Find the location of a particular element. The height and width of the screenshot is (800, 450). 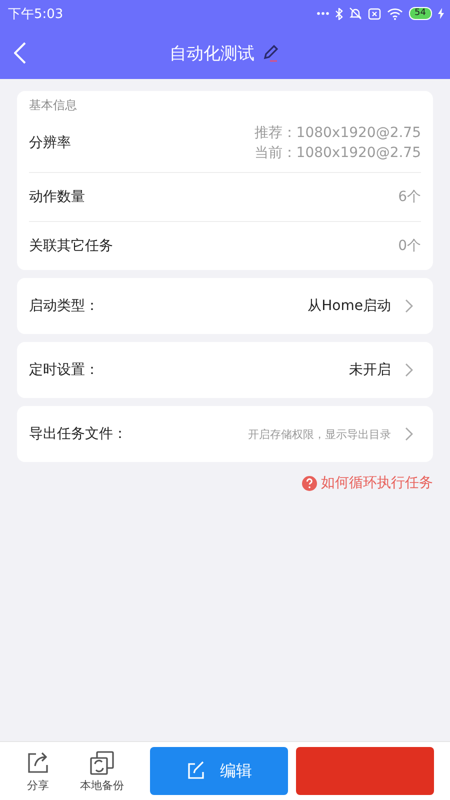

setting-label: 启动类型： is located at coordinates (64, 306).